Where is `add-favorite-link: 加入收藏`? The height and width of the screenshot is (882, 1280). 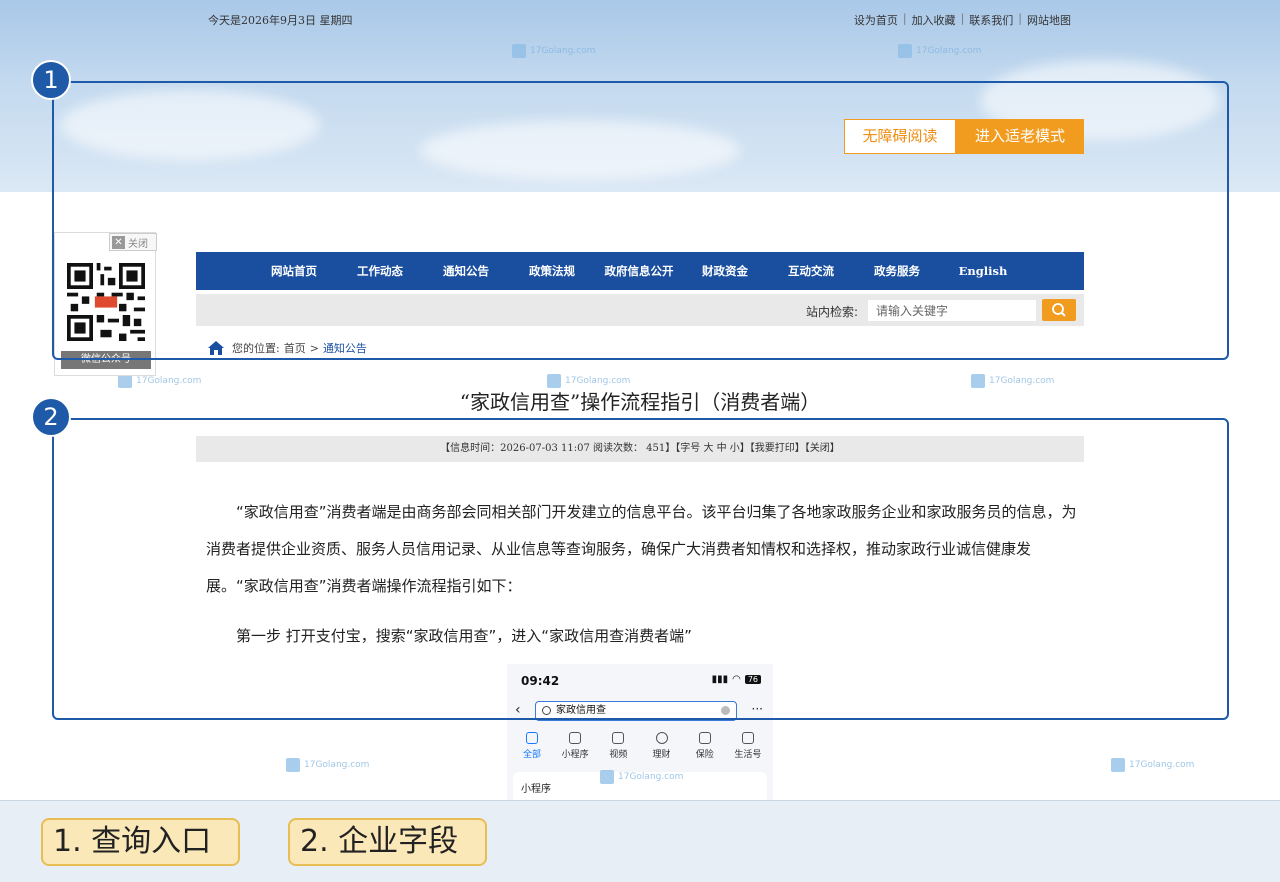
add-favorite-link: 加入收藏 is located at coordinates (934, 20).